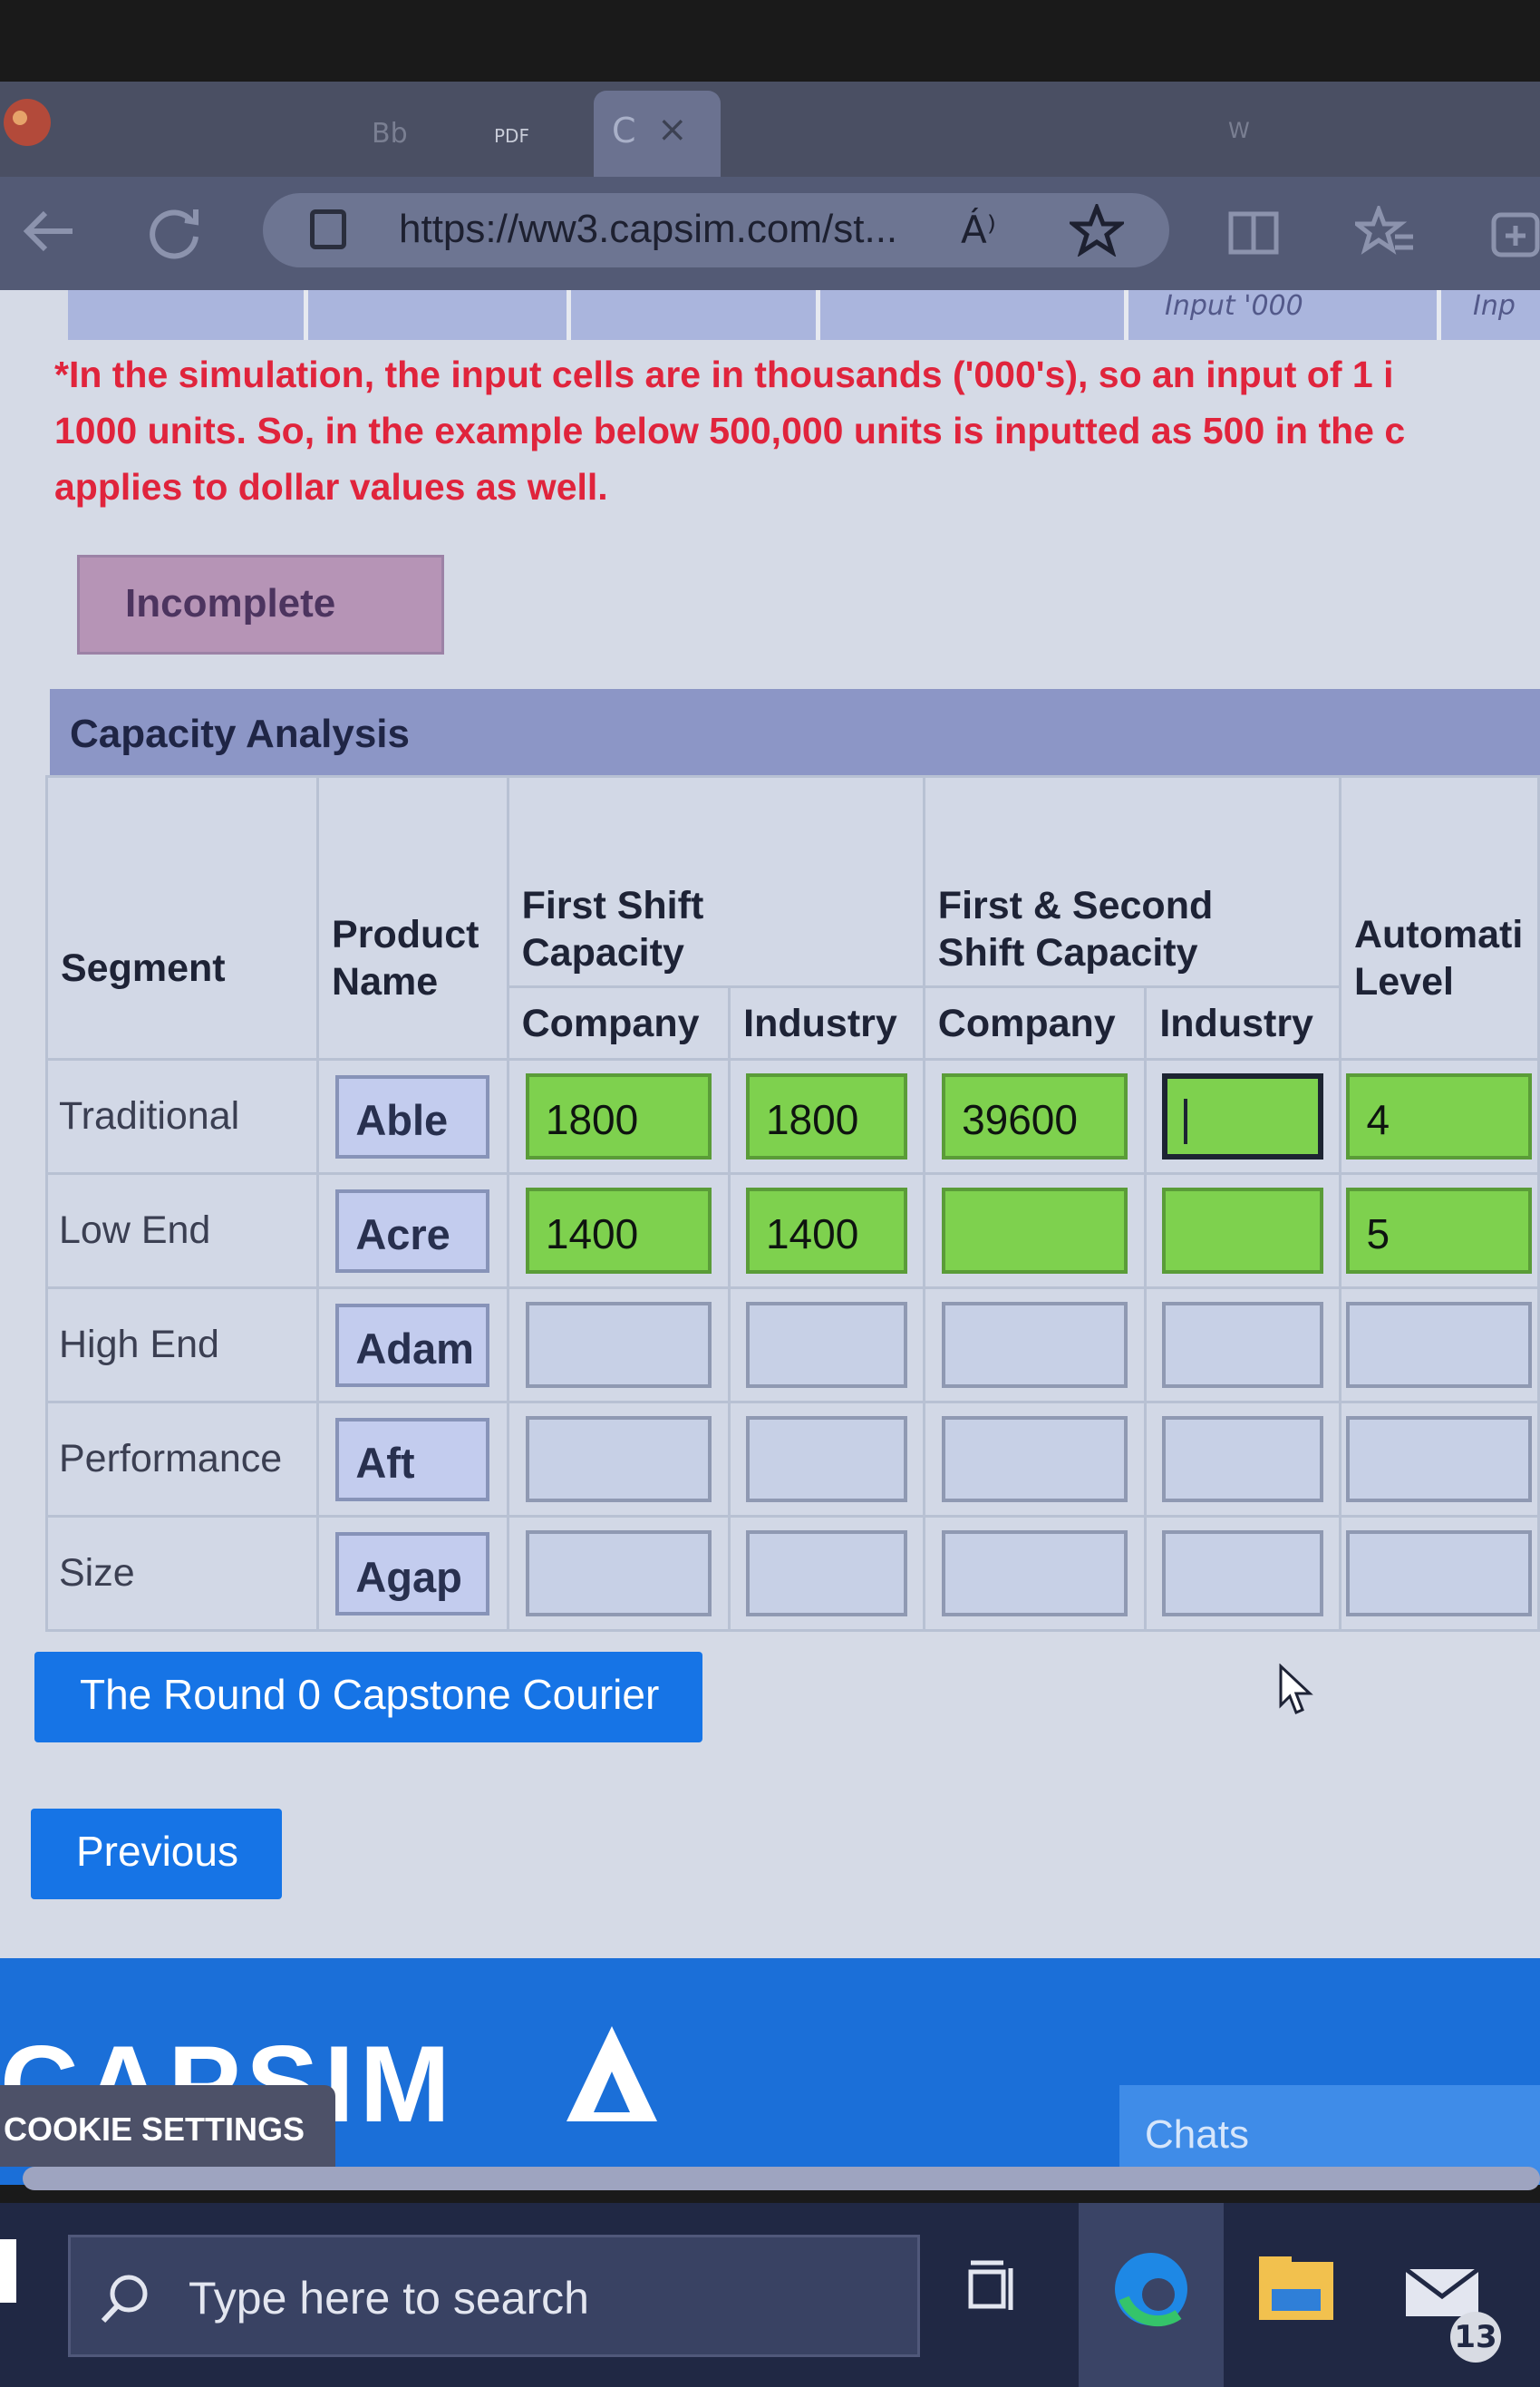 The width and height of the screenshot is (1540, 2387). Describe the element at coordinates (1296, 2289) in the screenshot. I see `file-explorer-icon` at that location.